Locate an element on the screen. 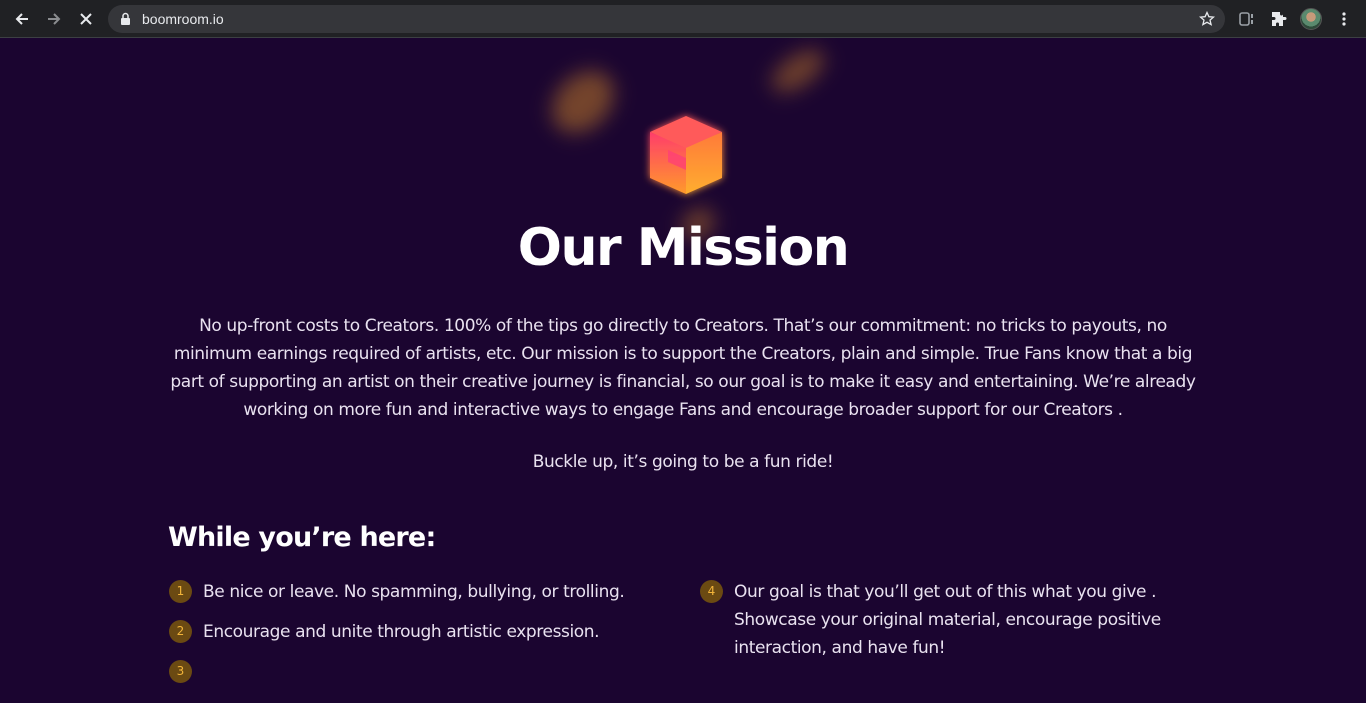 The image size is (1366, 703). bookmark-star-icon is located at coordinates (1207, 21).